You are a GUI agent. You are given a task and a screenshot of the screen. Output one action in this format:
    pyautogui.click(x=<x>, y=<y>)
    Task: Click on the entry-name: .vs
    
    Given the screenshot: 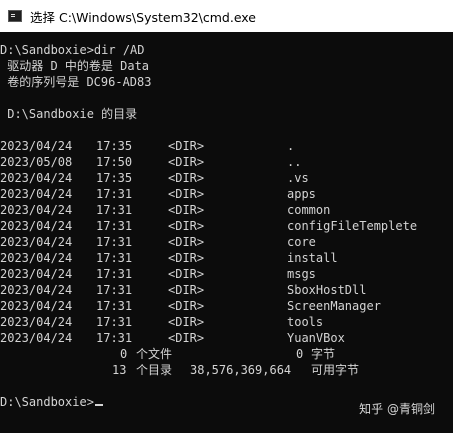 What is the action you would take?
    pyautogui.click(x=298, y=178)
    